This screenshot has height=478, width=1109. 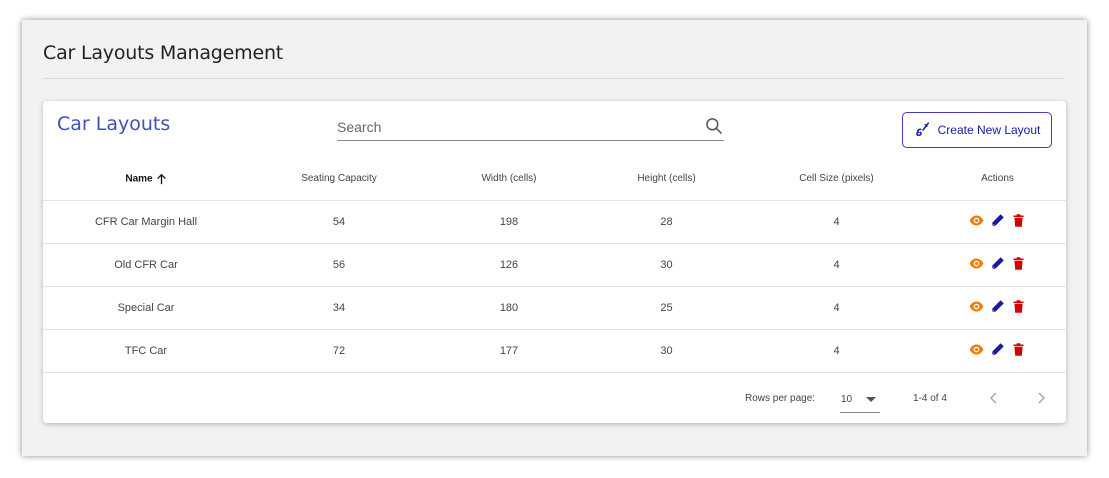 I want to click on column-header-cell-size: Cell Size (pixels), so click(x=836, y=179).